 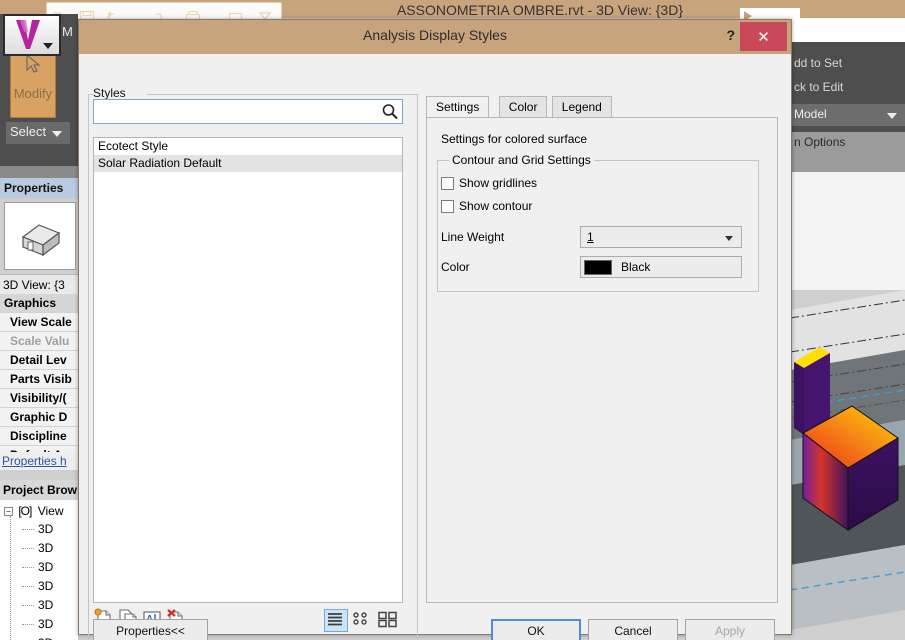 I want to click on house-icon, so click(x=41, y=240).